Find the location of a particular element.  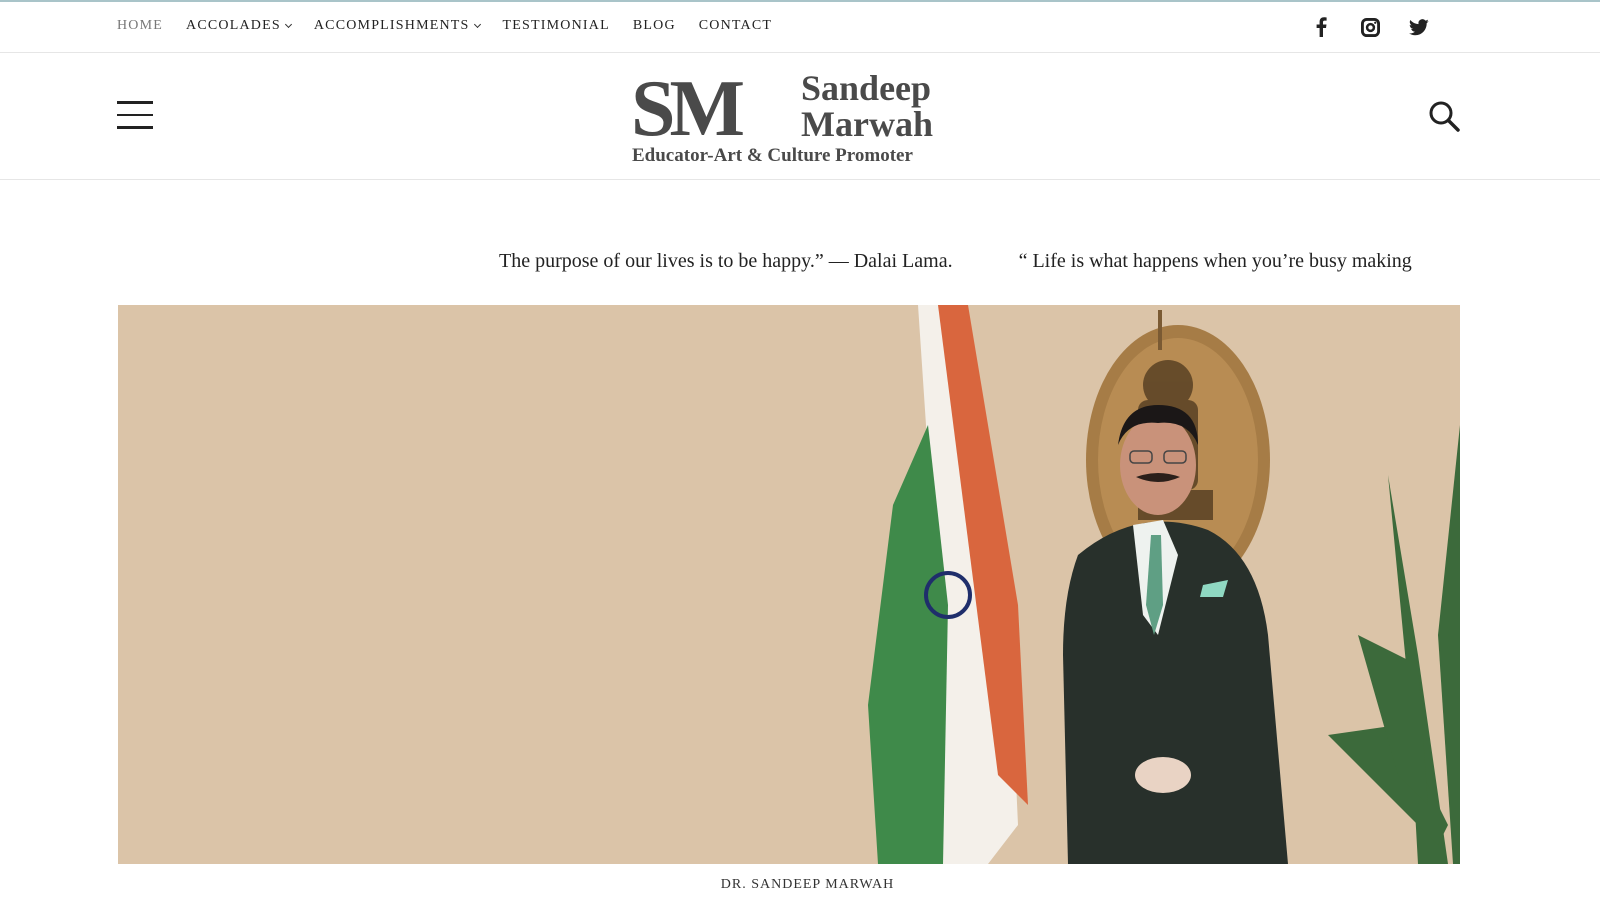

logo-mark: SM is located at coordinates (690, 105).